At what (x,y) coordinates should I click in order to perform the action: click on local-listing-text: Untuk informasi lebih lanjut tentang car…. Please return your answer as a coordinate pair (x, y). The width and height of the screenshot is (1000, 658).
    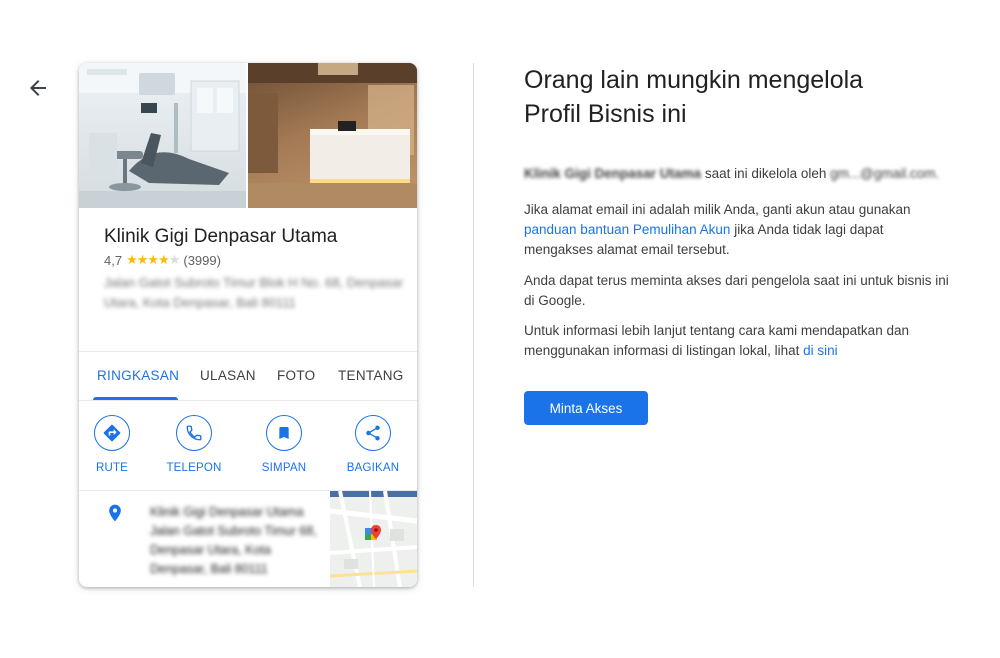
    Looking at the image, I should click on (716, 340).